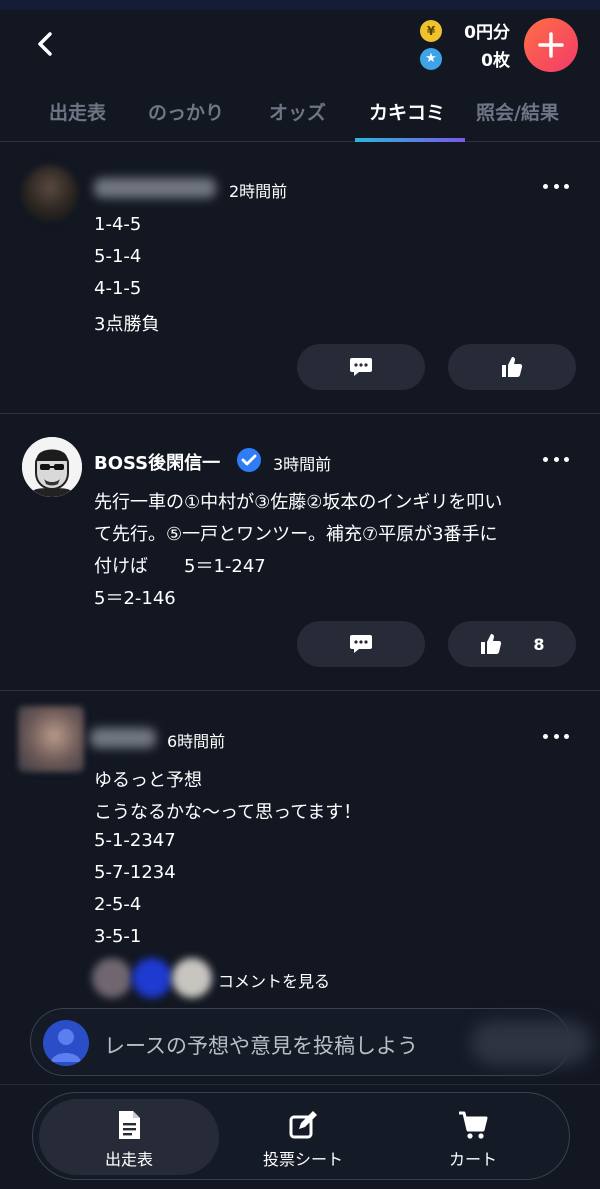 Image resolution: width=600 pixels, height=1189 pixels. I want to click on compose-submit-redacted, so click(531, 1043).